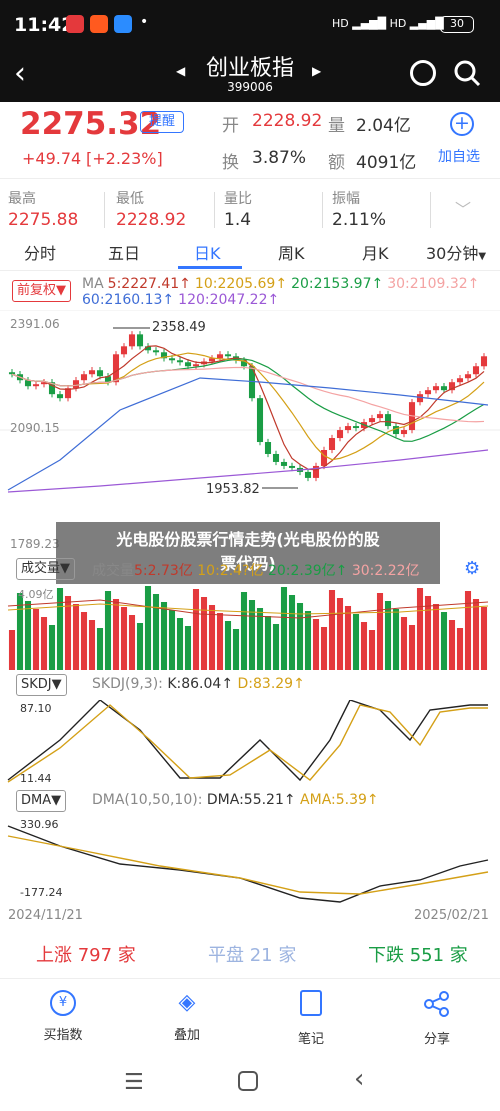 The image size is (500, 1111). Describe the element at coordinates (93, 284) in the screenshot. I see `ma-label: MA` at that location.